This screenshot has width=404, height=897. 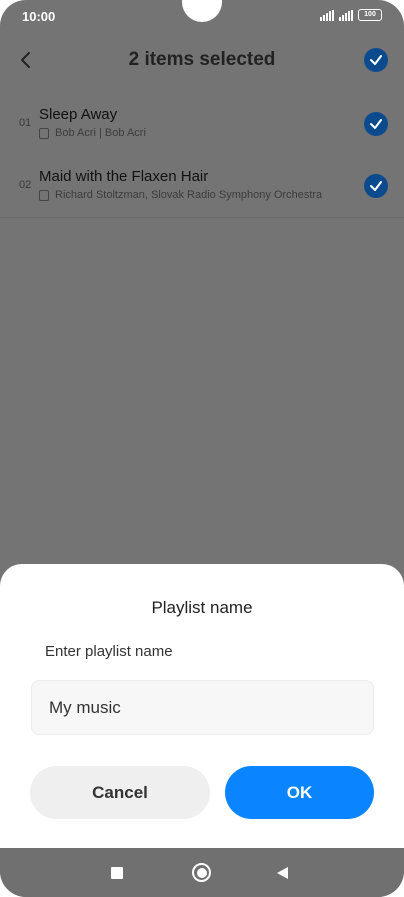 What do you see at coordinates (376, 60) in the screenshot?
I see `select-all-check-icon` at bounding box center [376, 60].